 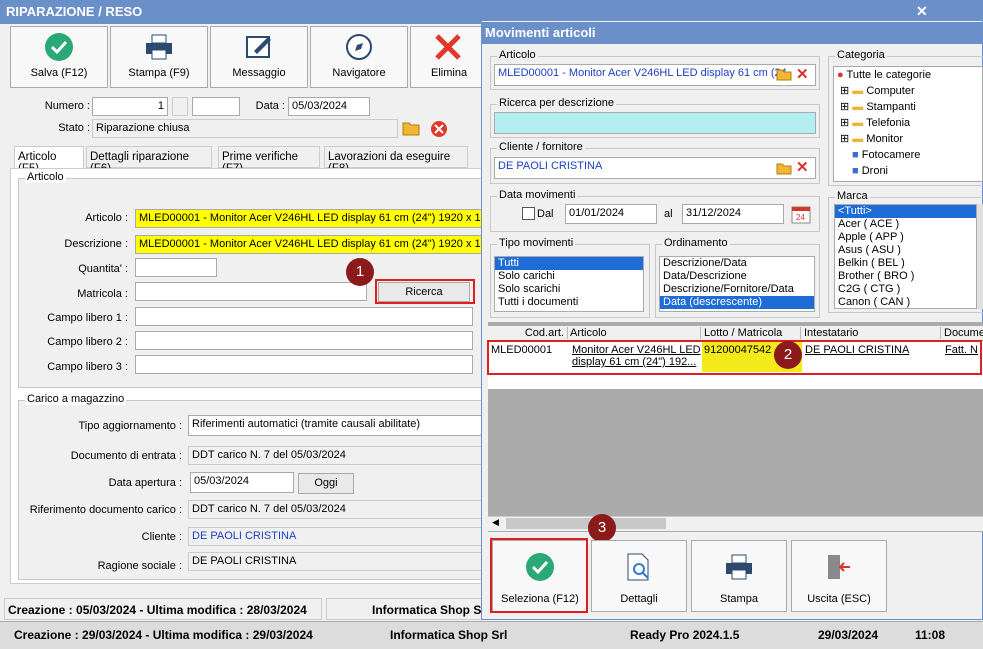 I want to click on rif-field: DDT carico N. 7 del 05/03/2024, so click(x=336, y=509).